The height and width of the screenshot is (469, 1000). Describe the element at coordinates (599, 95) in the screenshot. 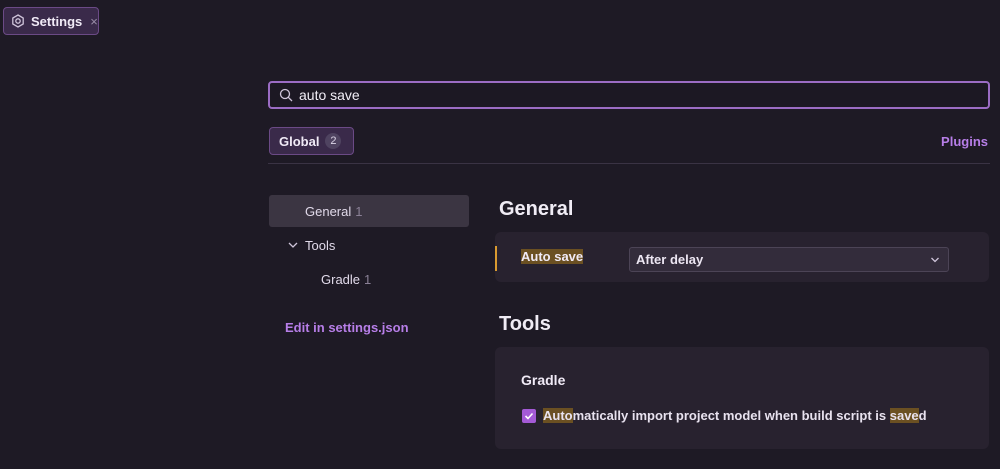

I see `search-input` at that location.